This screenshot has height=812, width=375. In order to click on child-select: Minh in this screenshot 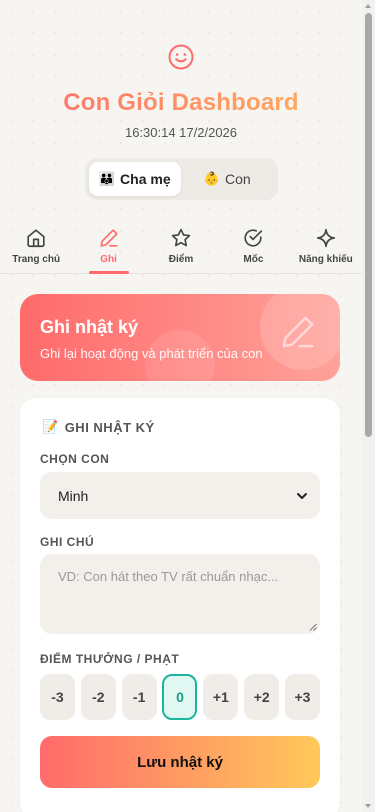, I will do `click(180, 495)`.